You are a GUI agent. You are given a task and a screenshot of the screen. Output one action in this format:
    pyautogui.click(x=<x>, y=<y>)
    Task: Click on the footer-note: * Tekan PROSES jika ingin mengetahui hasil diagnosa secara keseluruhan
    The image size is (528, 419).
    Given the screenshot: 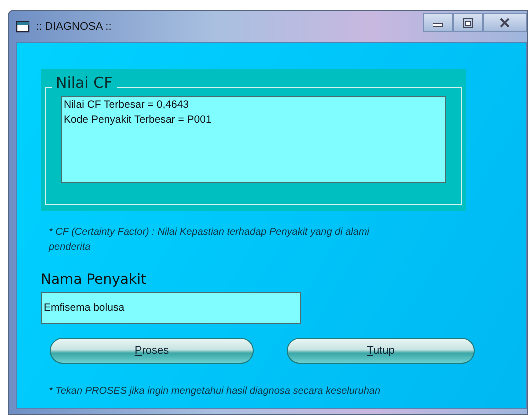 What is the action you would take?
    pyautogui.click(x=215, y=391)
    